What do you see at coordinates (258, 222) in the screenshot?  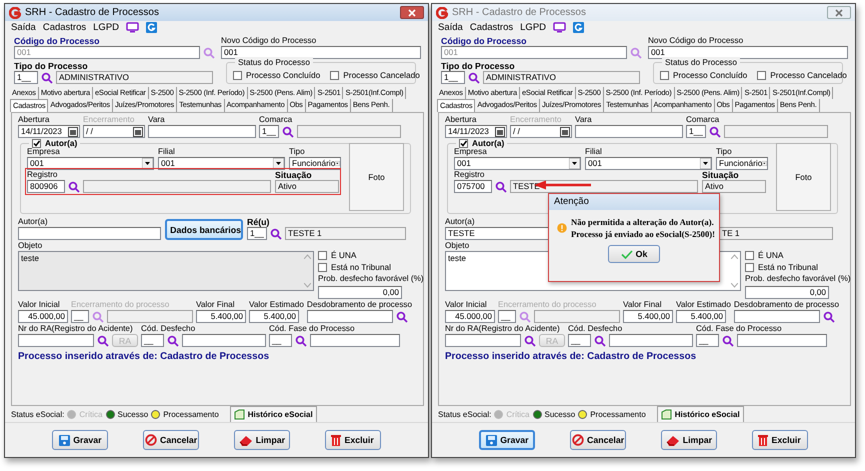 I see `field-label: Ré(u)` at bounding box center [258, 222].